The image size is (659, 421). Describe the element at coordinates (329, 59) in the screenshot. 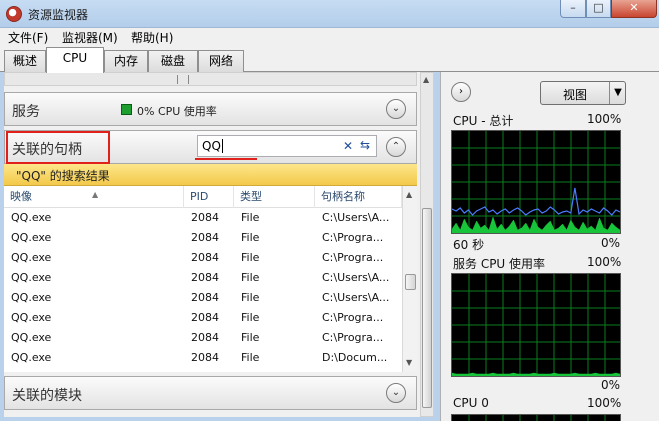

I see `tab-strip: 概述 CPU 内存 磁盘 网络` at that location.